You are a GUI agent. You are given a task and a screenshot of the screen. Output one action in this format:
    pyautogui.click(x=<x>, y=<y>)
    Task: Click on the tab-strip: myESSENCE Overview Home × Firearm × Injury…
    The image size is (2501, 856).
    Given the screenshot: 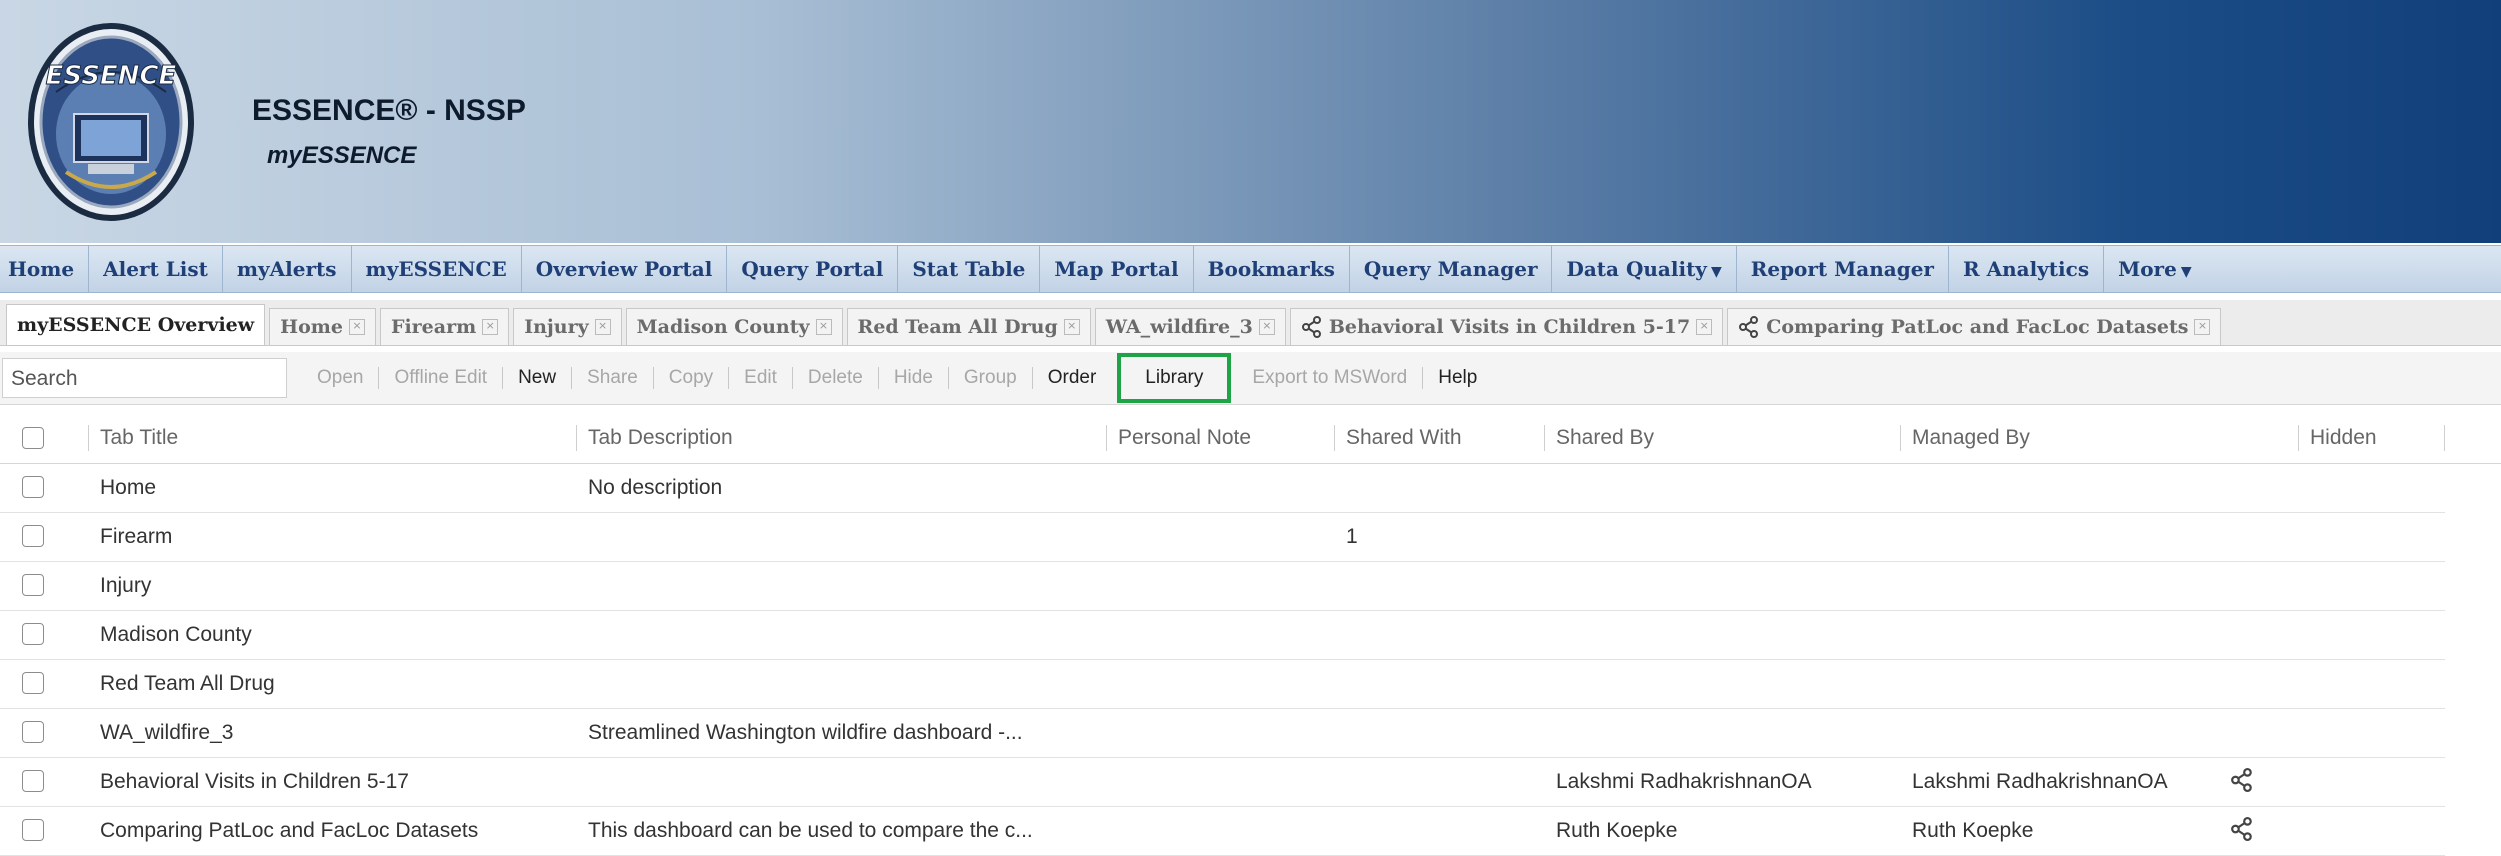 What is the action you would take?
    pyautogui.click(x=1250, y=323)
    